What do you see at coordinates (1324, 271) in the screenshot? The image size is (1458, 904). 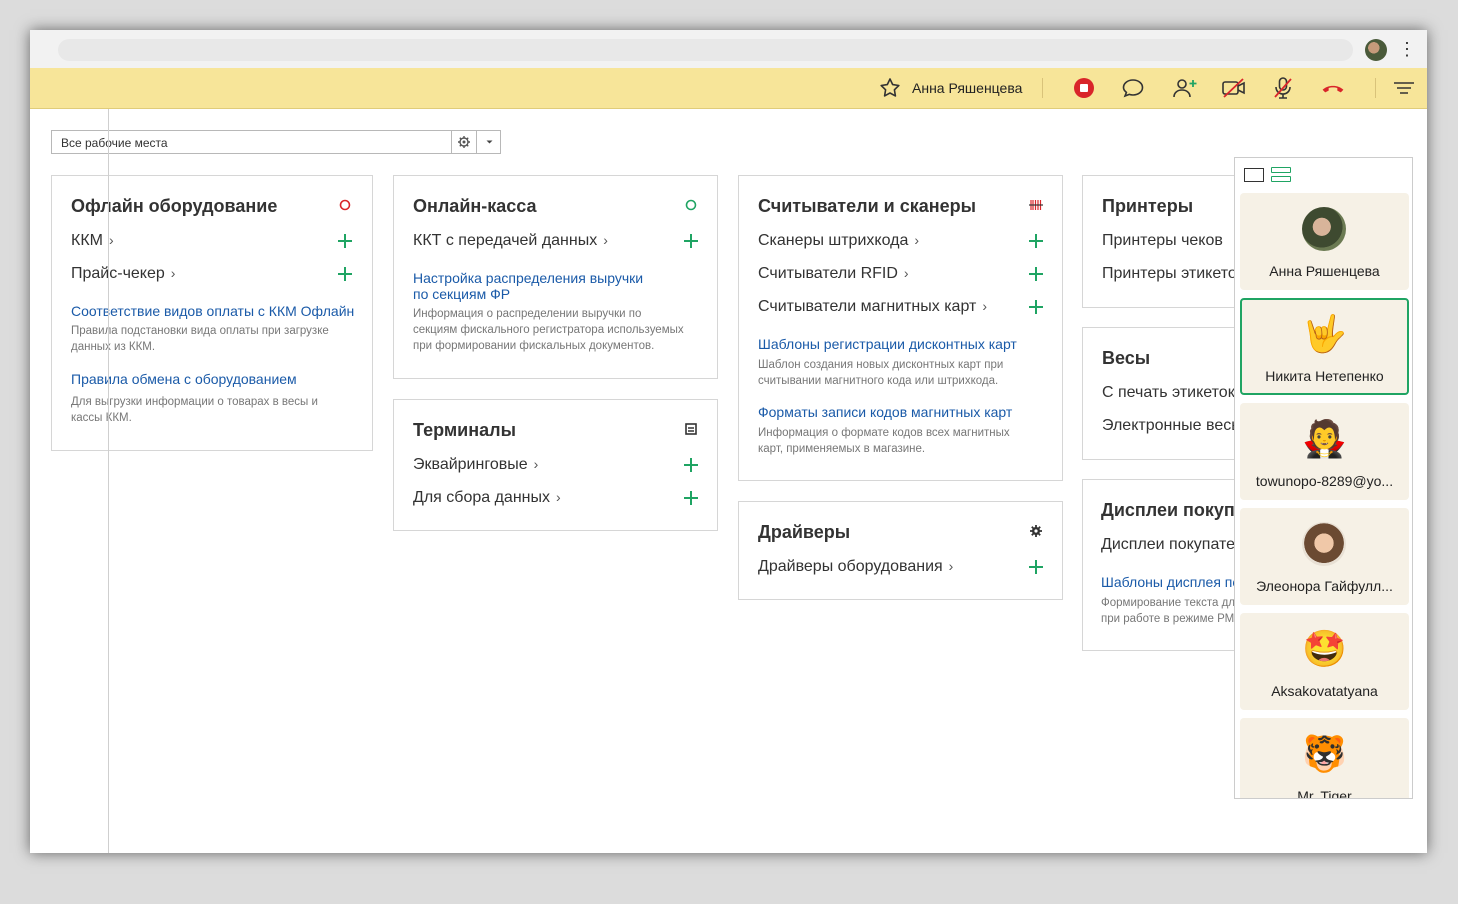 I see `participant-name: Анна Ряшенцева` at bounding box center [1324, 271].